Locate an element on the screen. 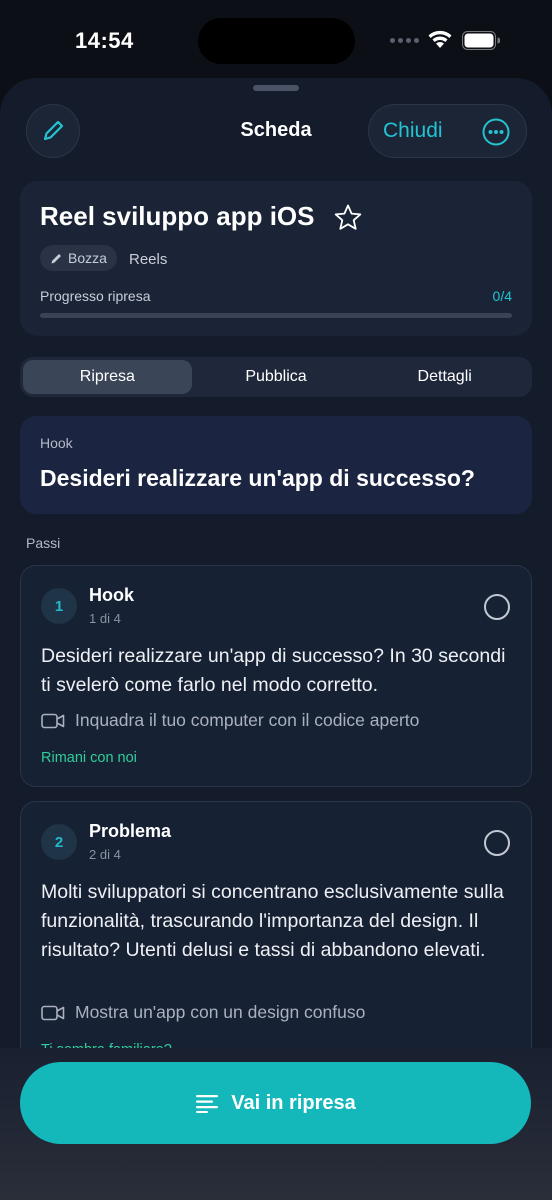 The height and width of the screenshot is (1200, 552). start-shooting-button: Vai in ripresa is located at coordinates (275, 1103).